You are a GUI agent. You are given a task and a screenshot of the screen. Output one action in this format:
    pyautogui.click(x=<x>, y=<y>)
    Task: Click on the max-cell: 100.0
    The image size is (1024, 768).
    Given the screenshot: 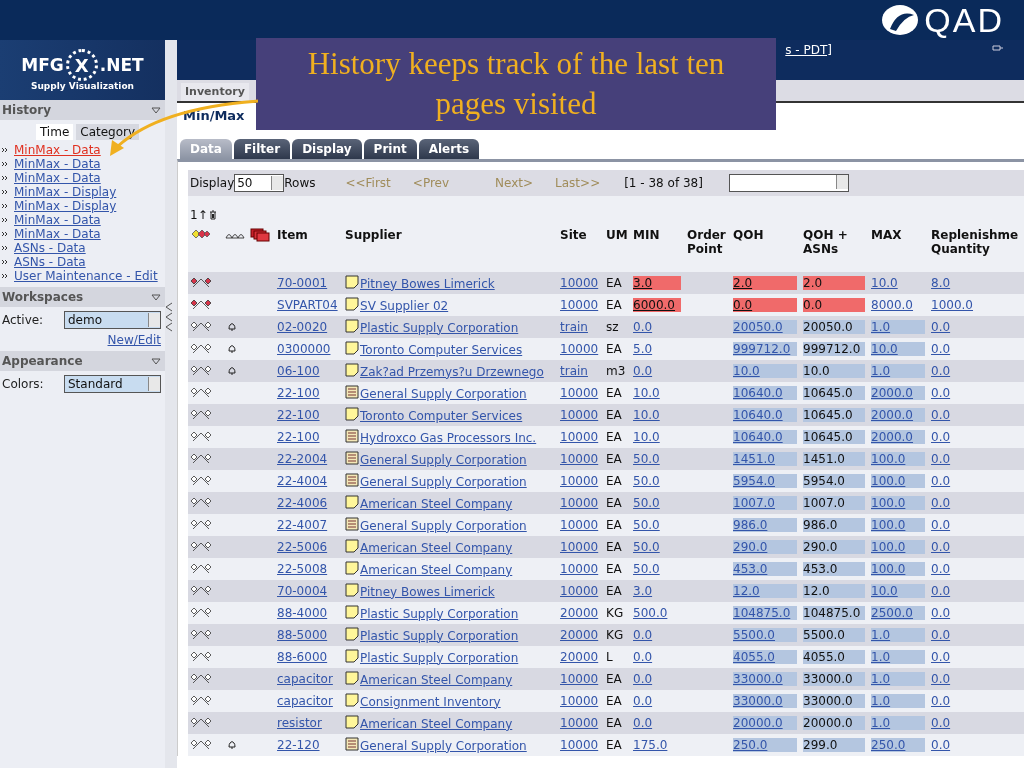 What is the action you would take?
    pyautogui.click(x=898, y=547)
    